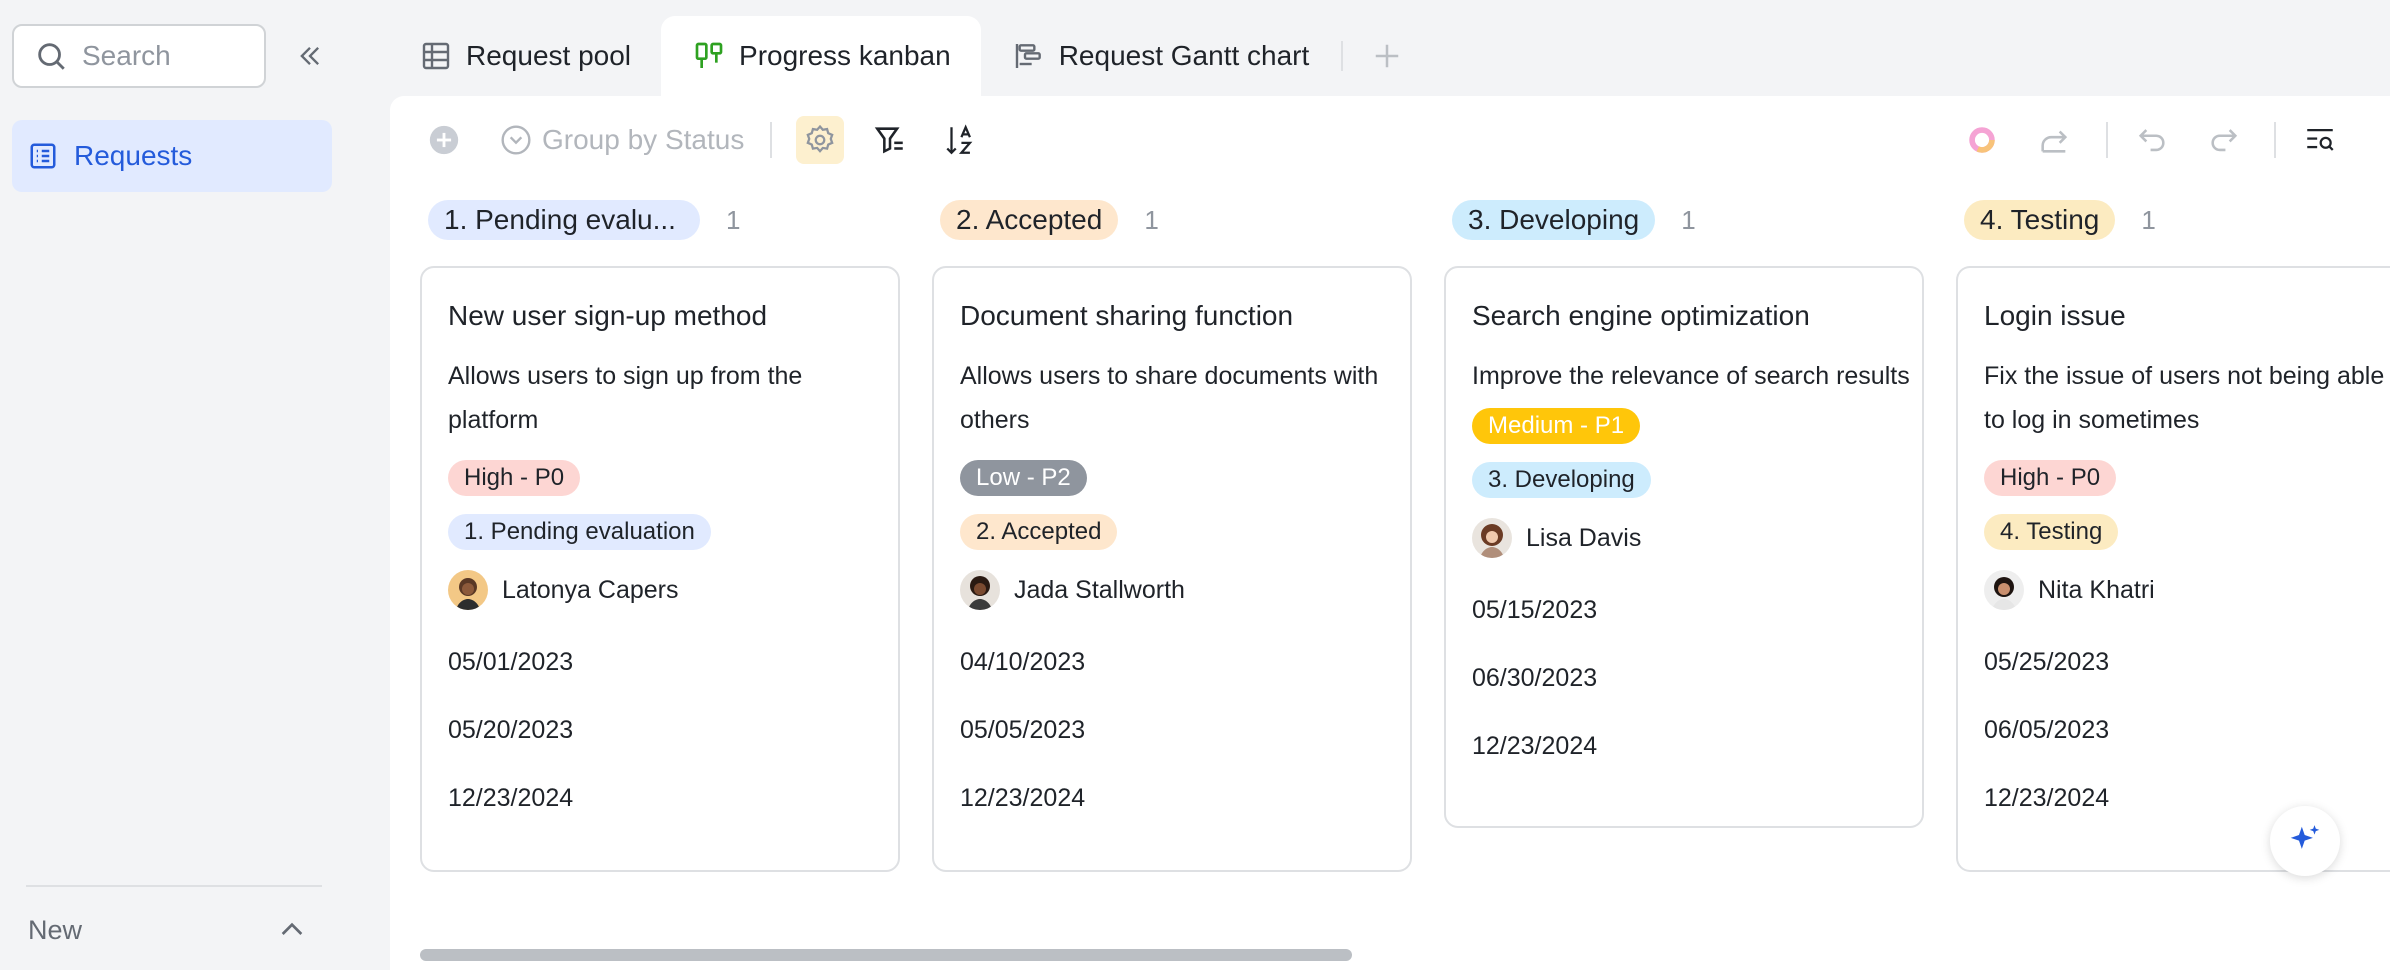  What do you see at coordinates (174, 886) in the screenshot?
I see `sidebar-divider` at bounding box center [174, 886].